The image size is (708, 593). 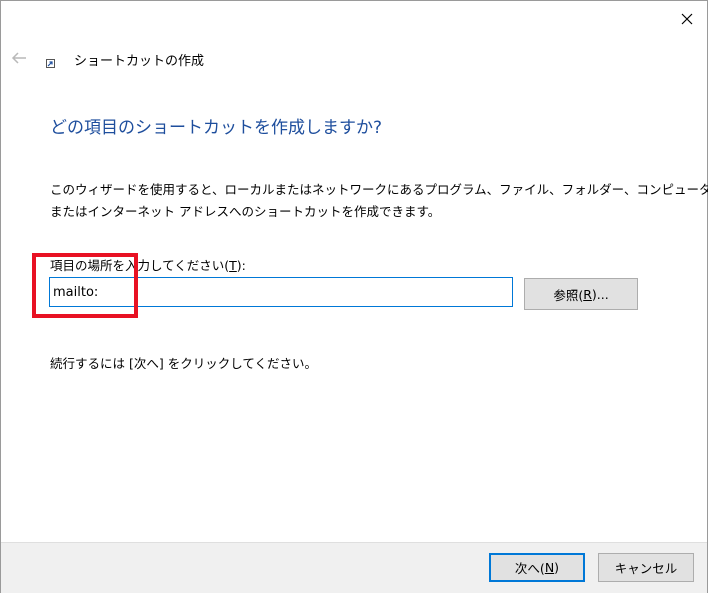 I want to click on description-line-2: またはインターネット アドレスへのショートカットを作成できます。, so click(x=245, y=211).